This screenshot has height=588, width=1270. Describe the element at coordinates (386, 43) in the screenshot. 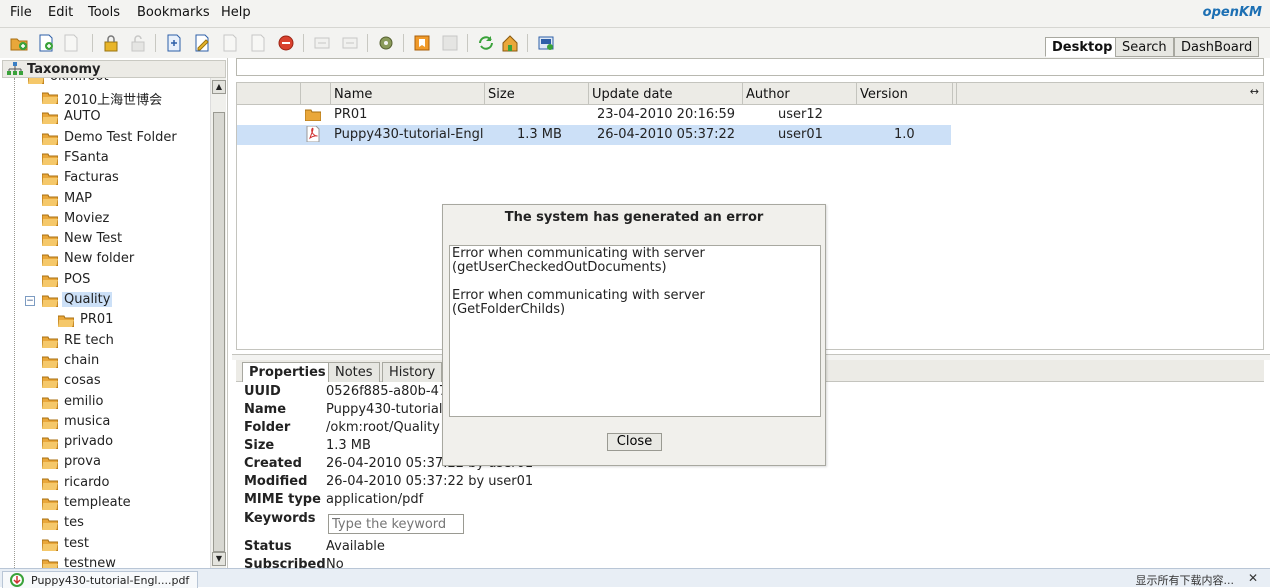

I see `settings-icon` at that location.